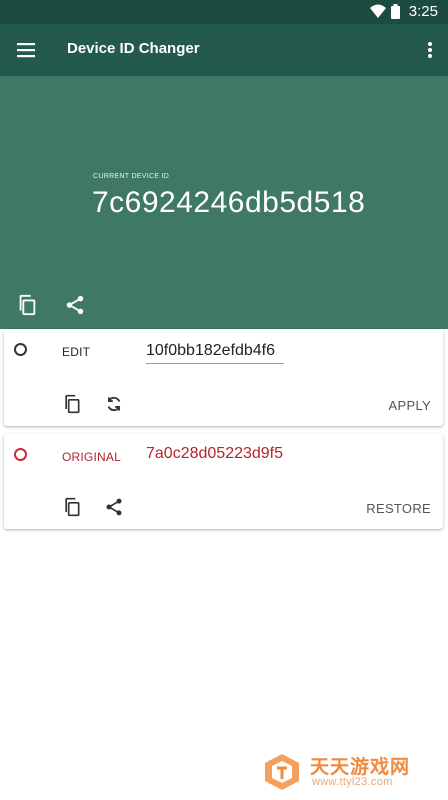 The height and width of the screenshot is (800, 448). I want to click on original-label: ORIGINAL, so click(91, 457).